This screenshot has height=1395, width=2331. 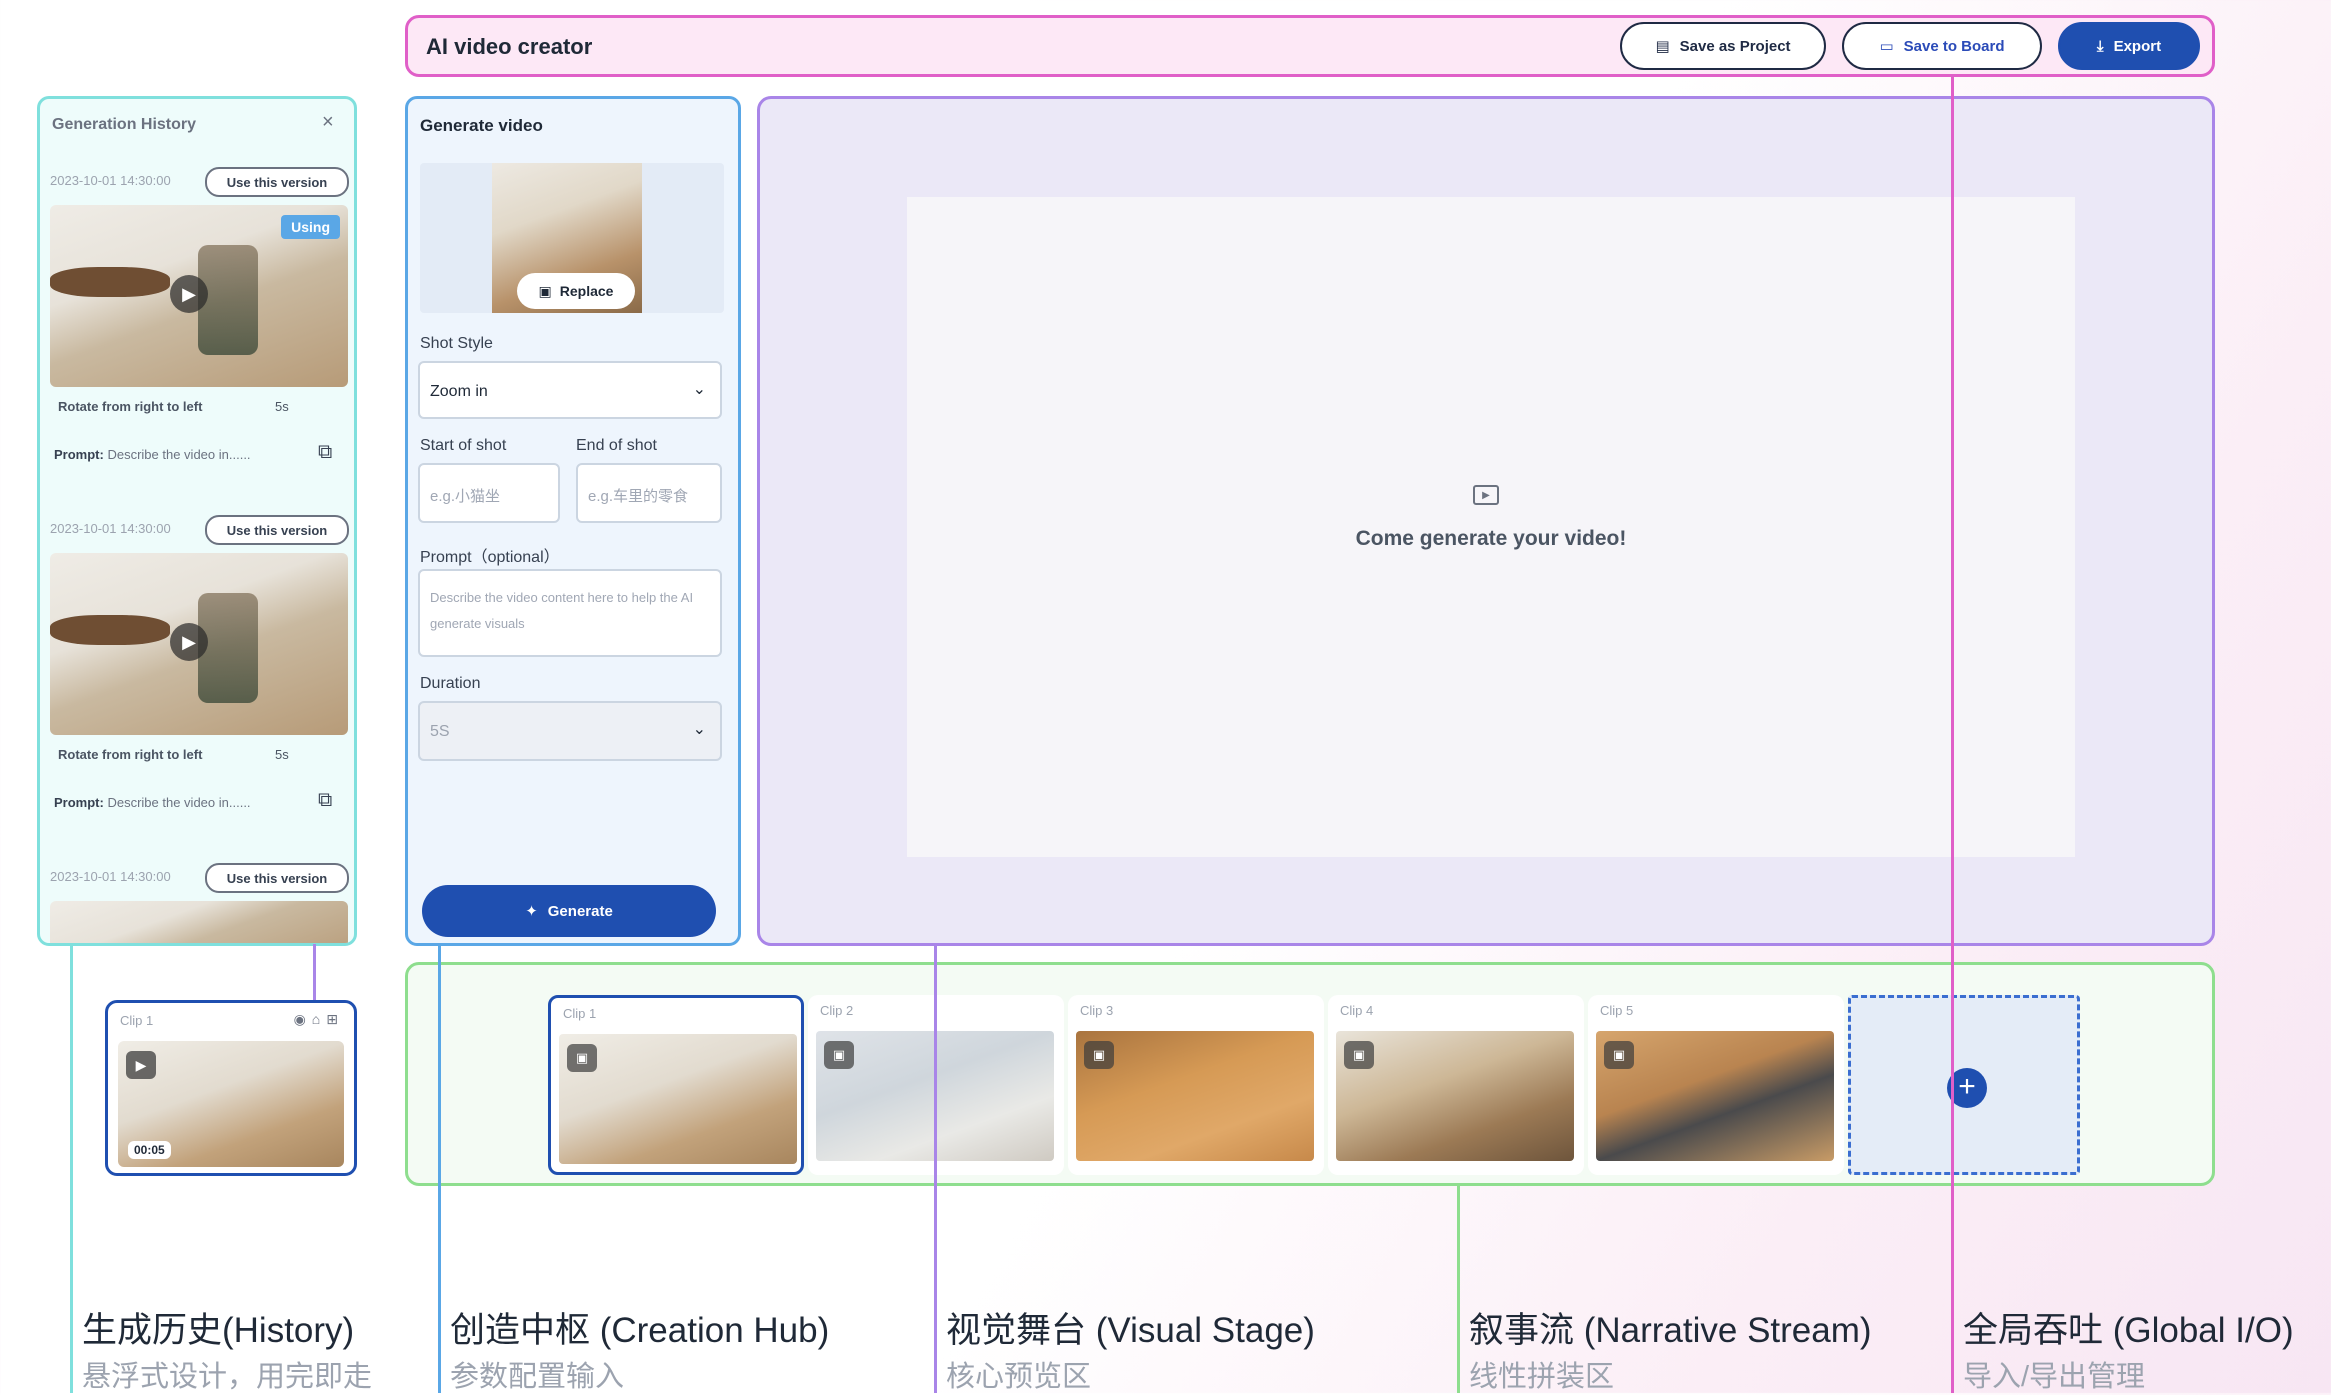 What do you see at coordinates (1954, 46) in the screenshot?
I see `save-to-board-label: Save to Board` at bounding box center [1954, 46].